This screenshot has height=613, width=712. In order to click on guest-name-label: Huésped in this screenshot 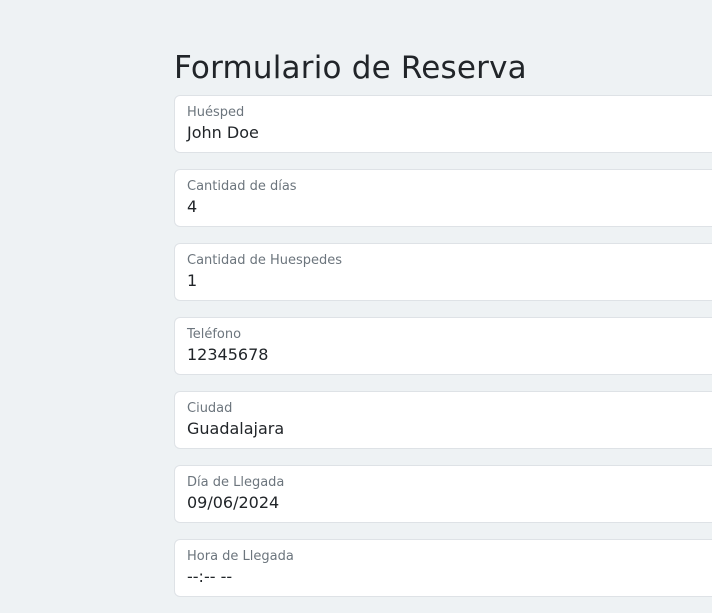, I will do `click(216, 112)`.